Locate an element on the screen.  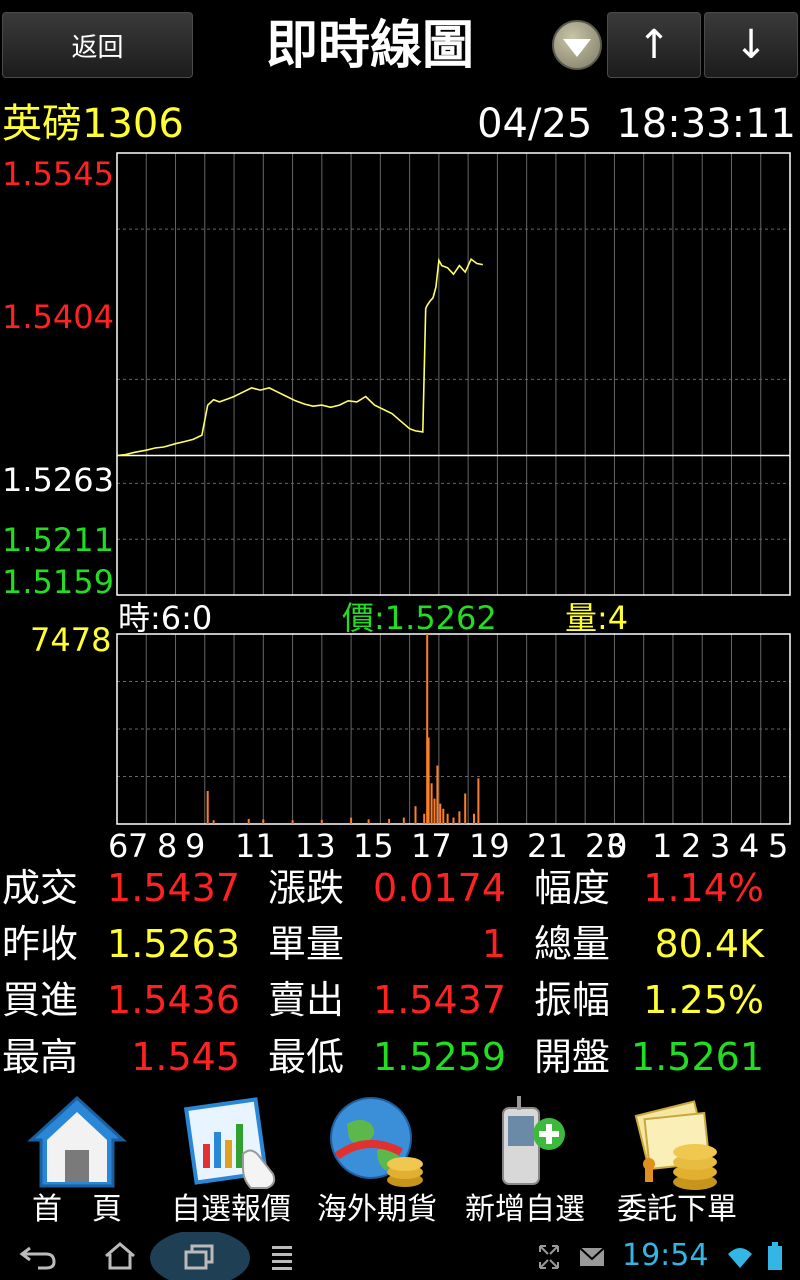
cursor-price: 價:1.5262 is located at coordinates (419, 618).